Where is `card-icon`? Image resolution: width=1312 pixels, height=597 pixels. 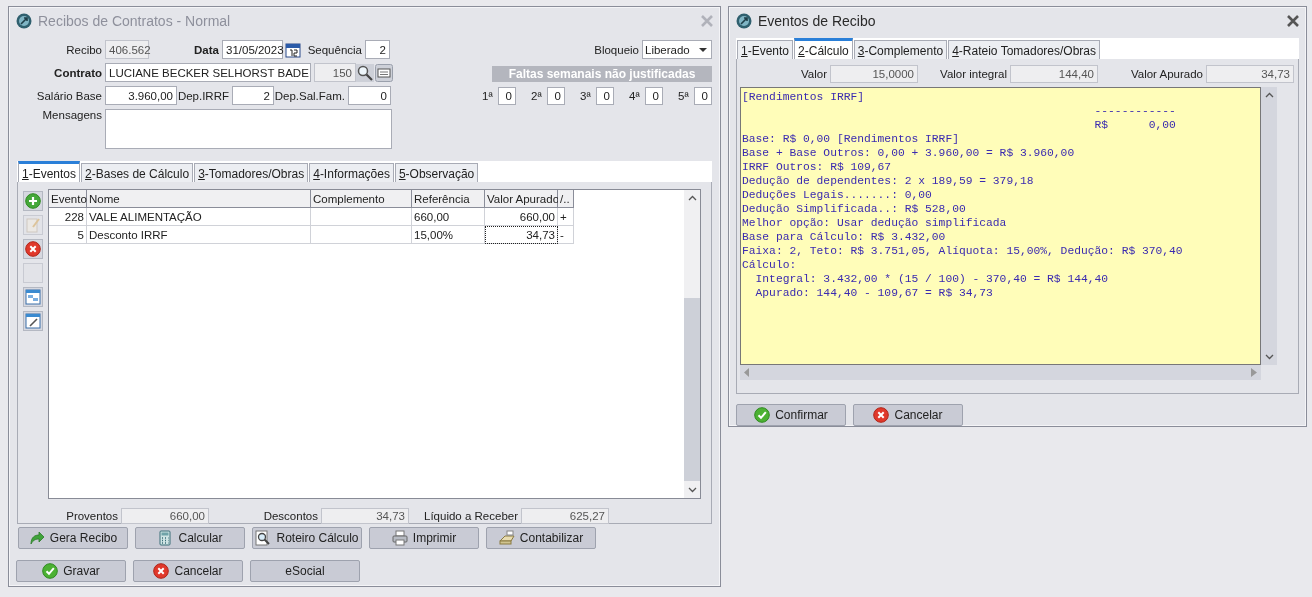
card-icon is located at coordinates (384, 72).